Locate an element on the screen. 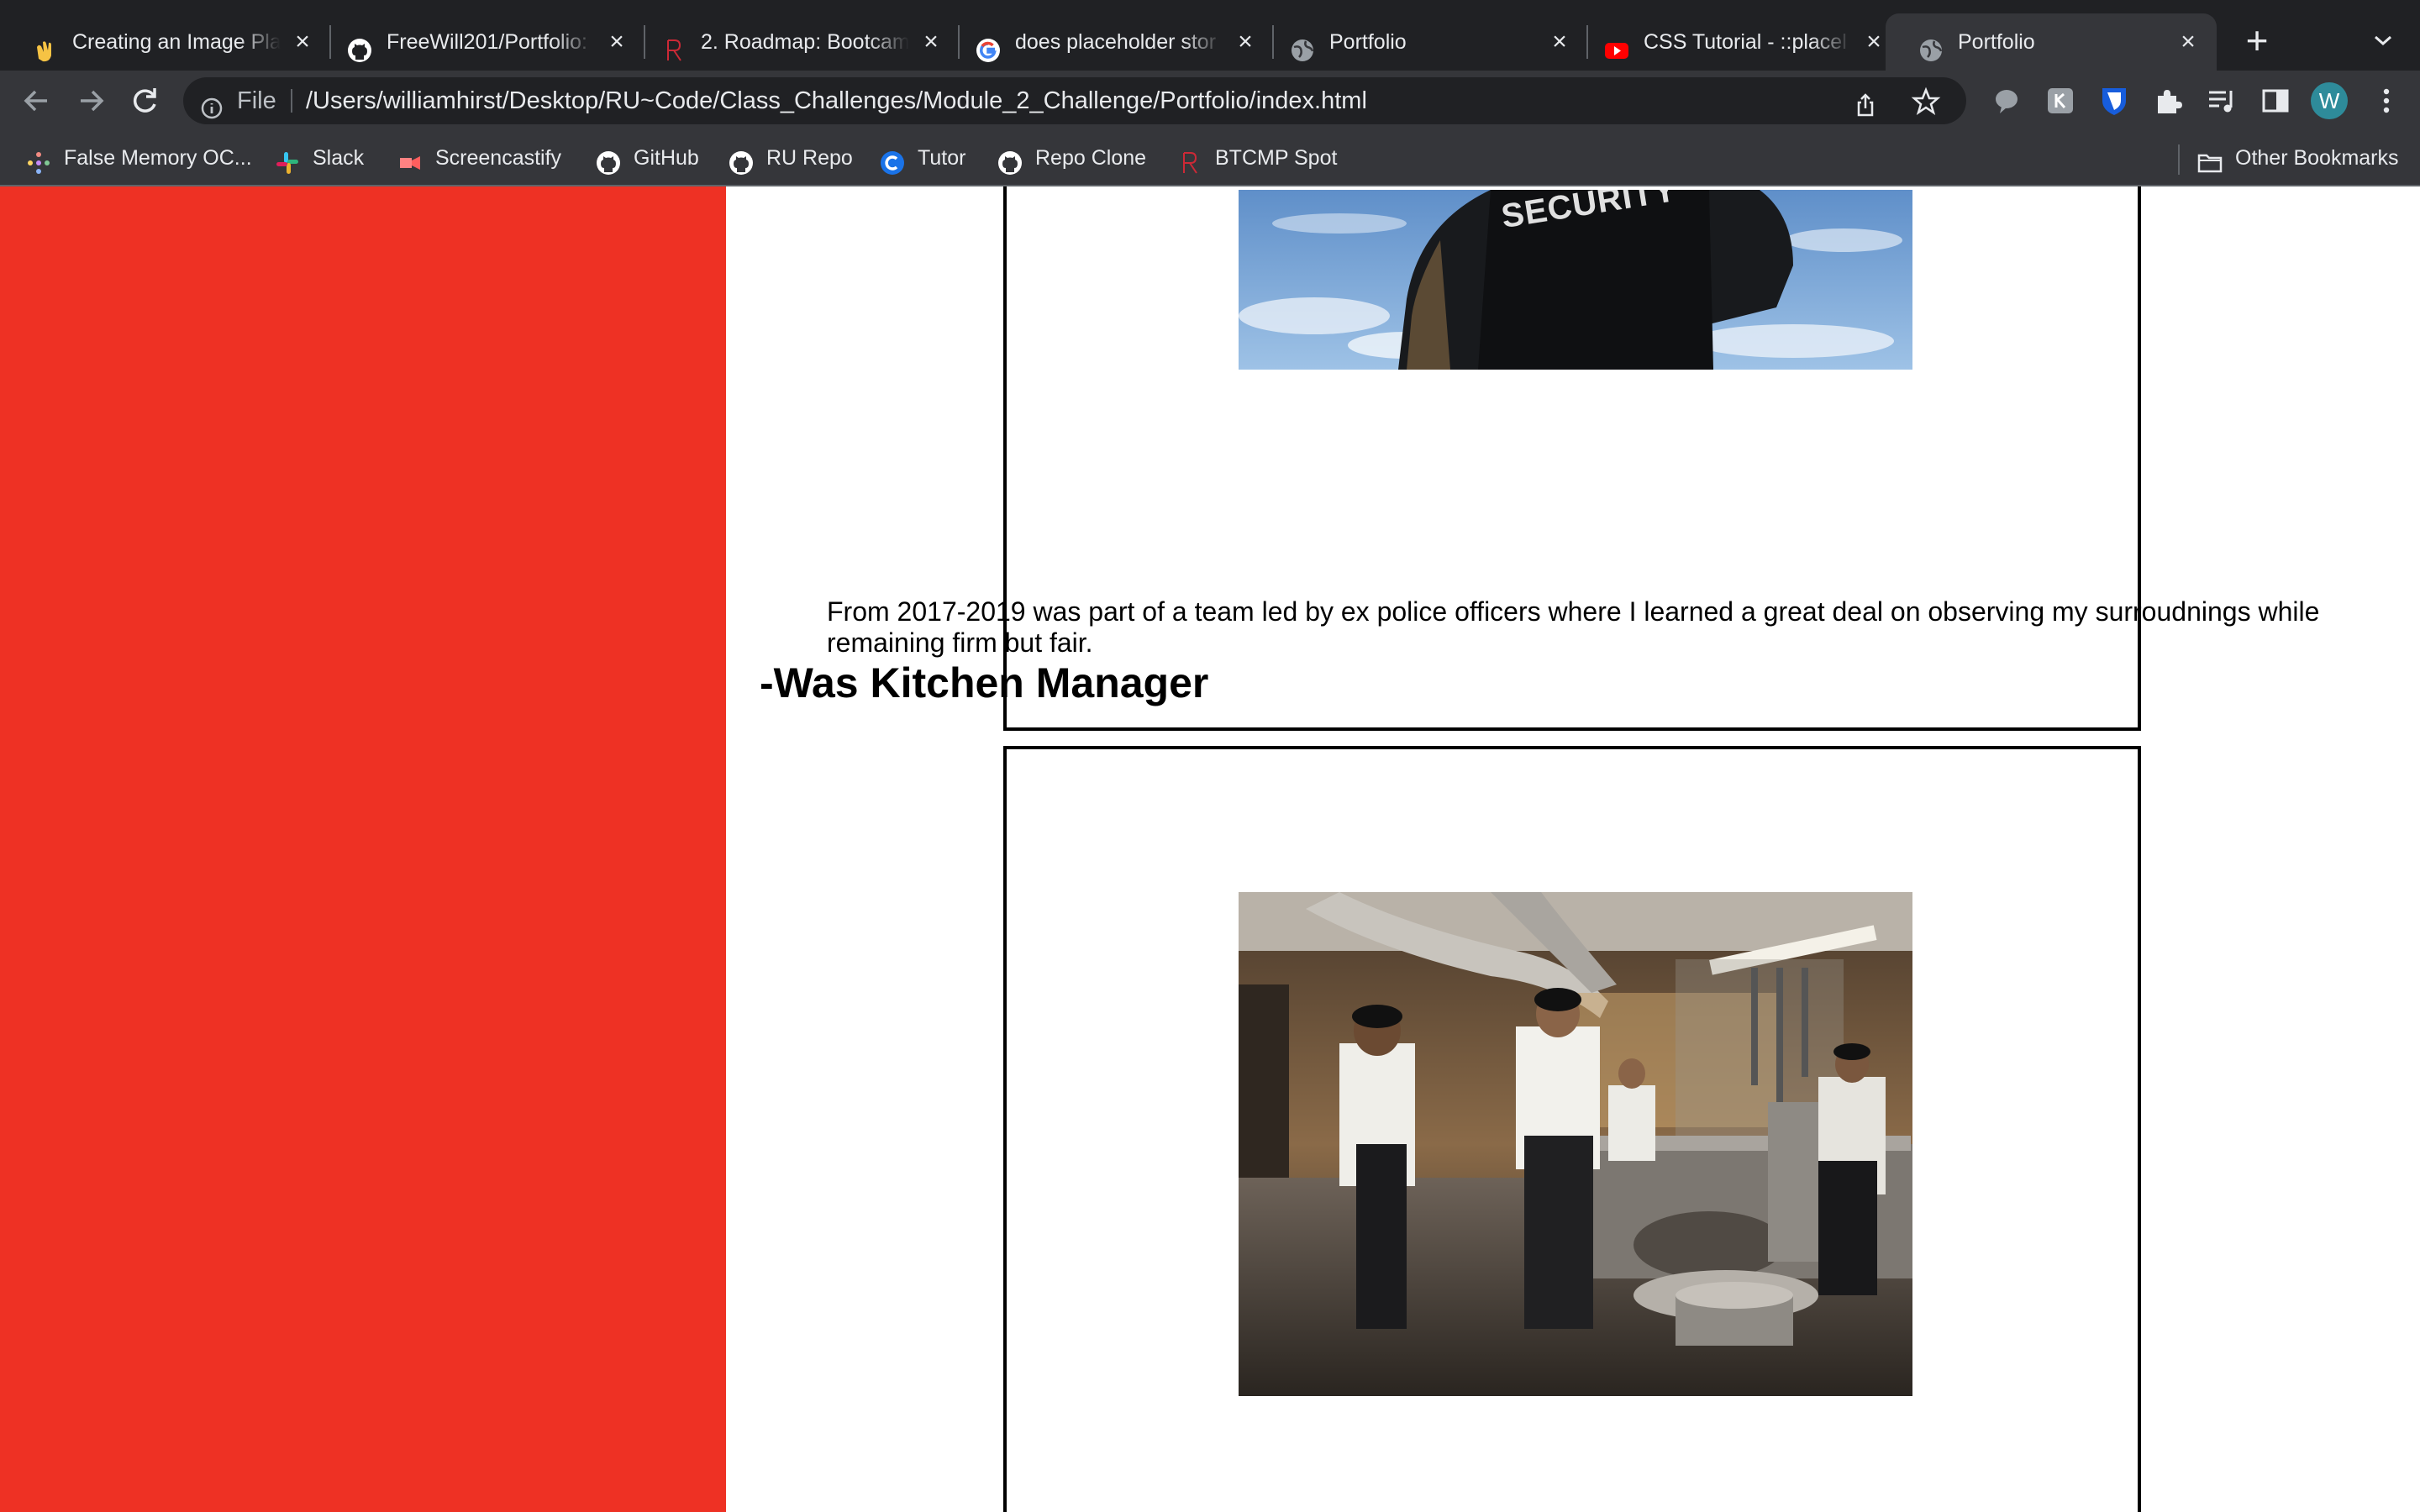 This screenshot has height=1512, width=2420. screencastify-icon is located at coordinates (411, 159).